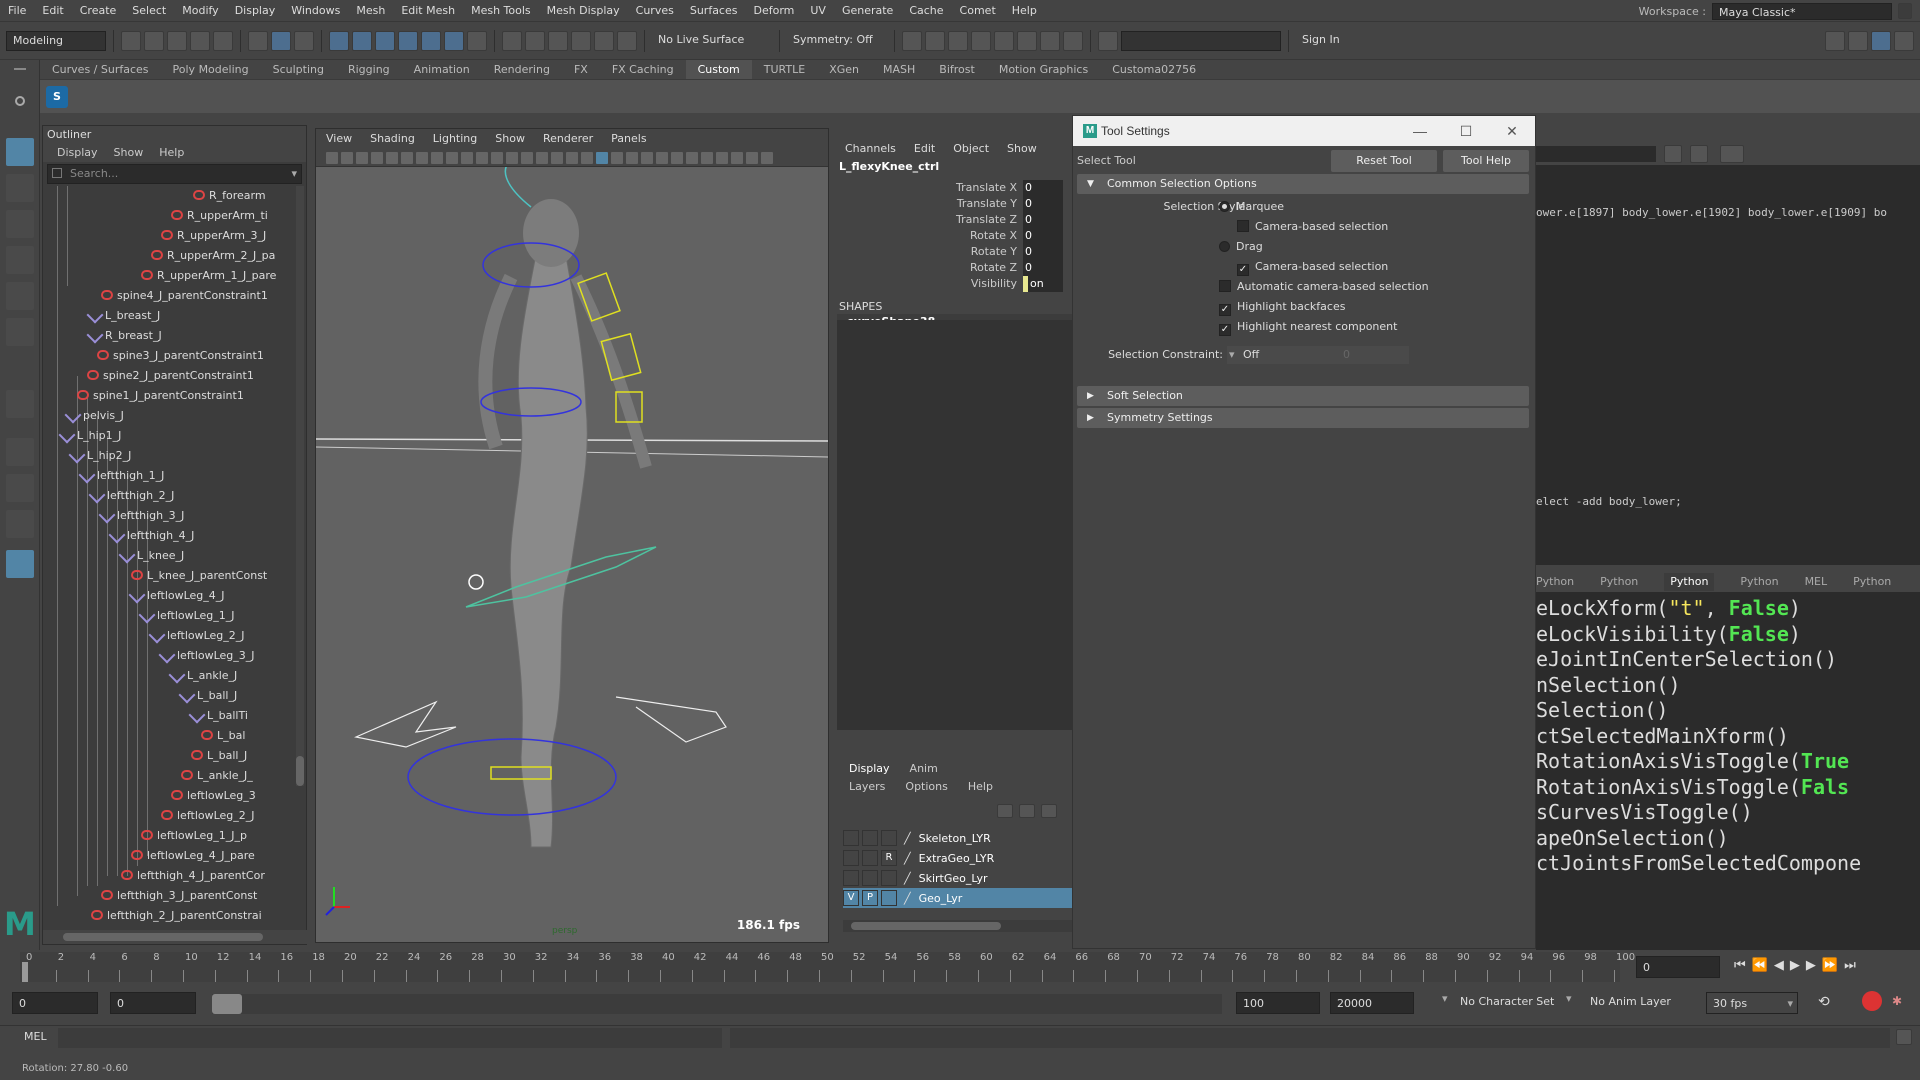 This screenshot has width=1920, height=1080. Describe the element at coordinates (954, 167) in the screenshot. I see `channel-box-object-name: L_flexyKnee_ctrl` at that location.